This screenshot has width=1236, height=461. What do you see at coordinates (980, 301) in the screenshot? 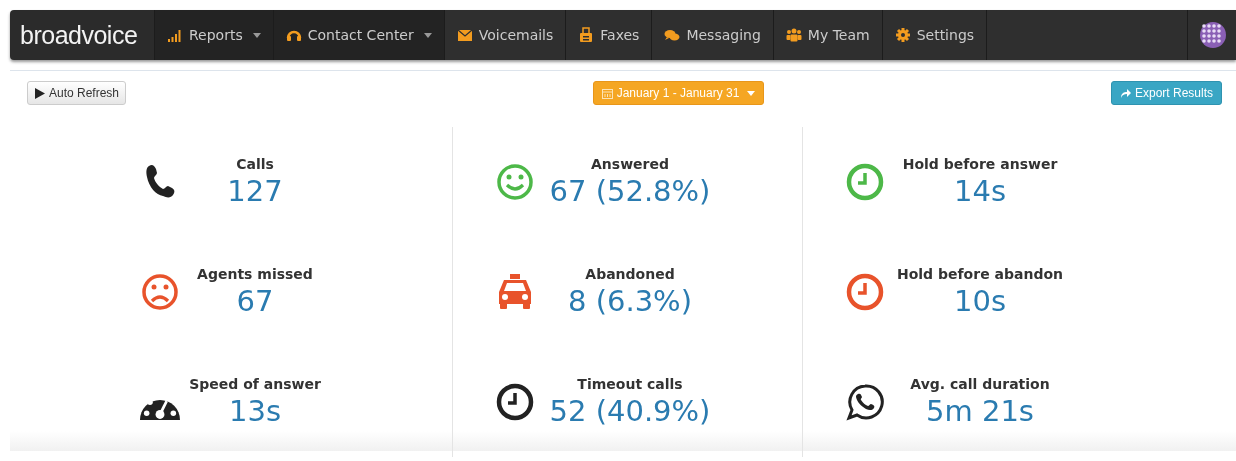
I see `stat-value: 10s` at bounding box center [980, 301].